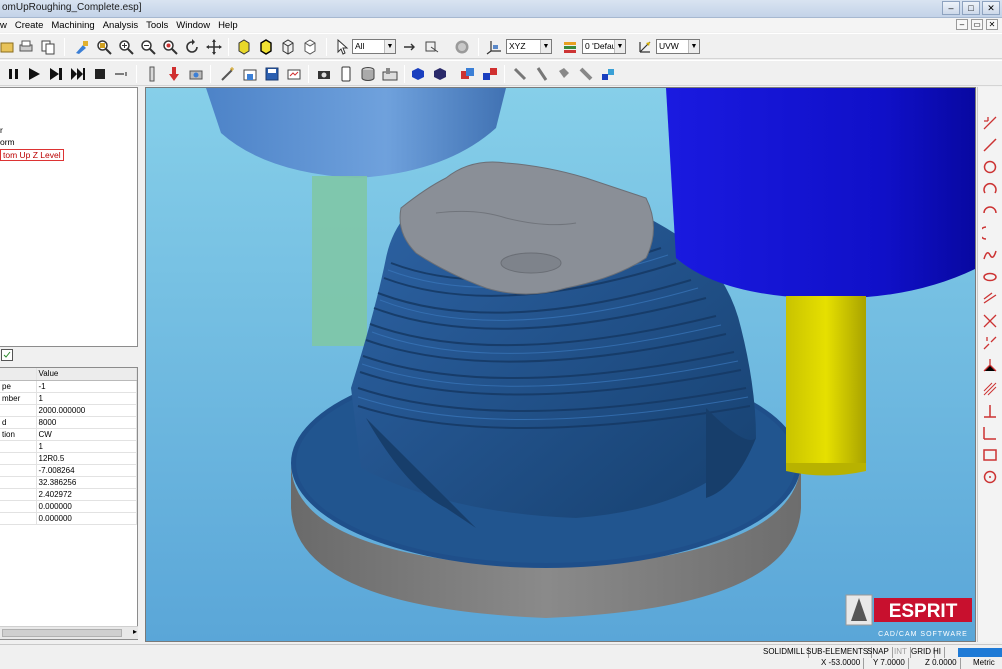 The image size is (1002, 669). Describe the element at coordinates (68, 494) in the screenshot. I see `table-row: 2.402972` at that location.